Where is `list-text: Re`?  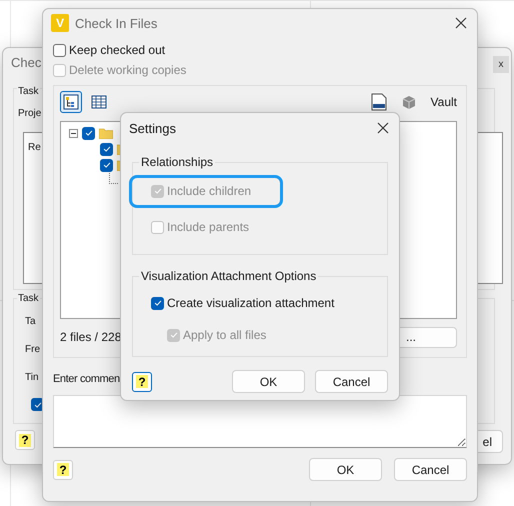 list-text: Re is located at coordinates (34, 147).